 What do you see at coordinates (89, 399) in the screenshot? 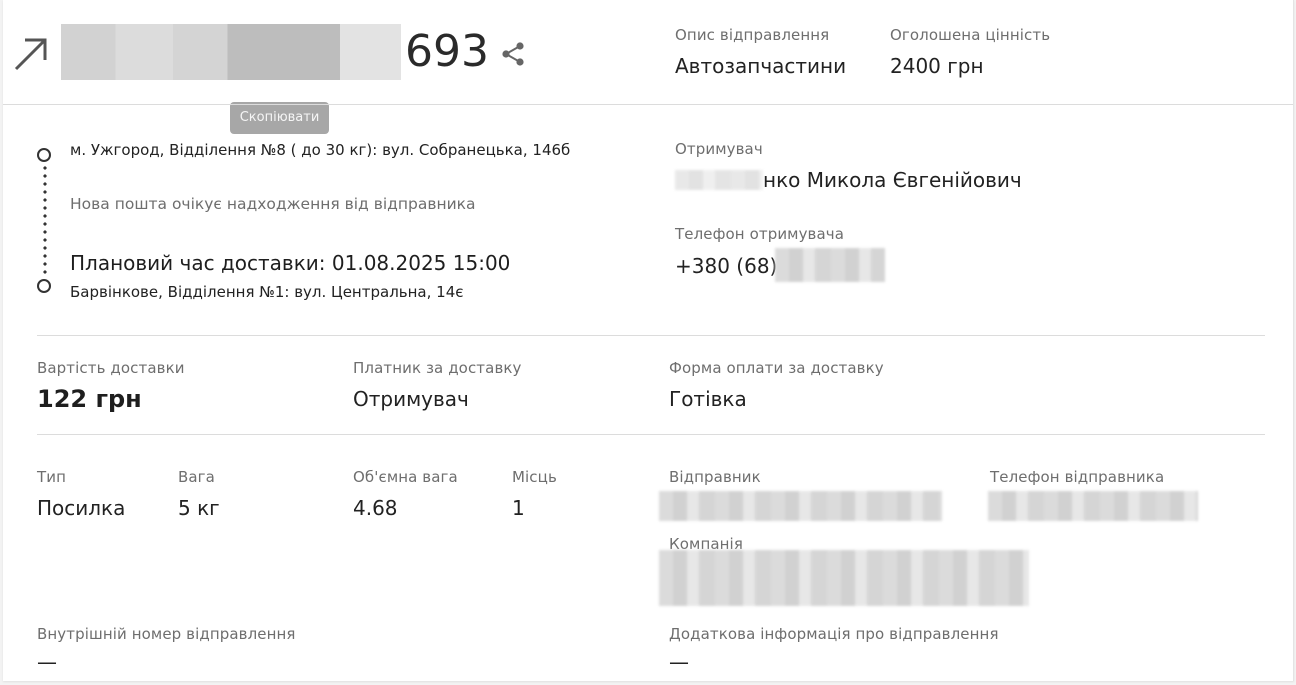
I see `cost-value: 122 грн` at bounding box center [89, 399].